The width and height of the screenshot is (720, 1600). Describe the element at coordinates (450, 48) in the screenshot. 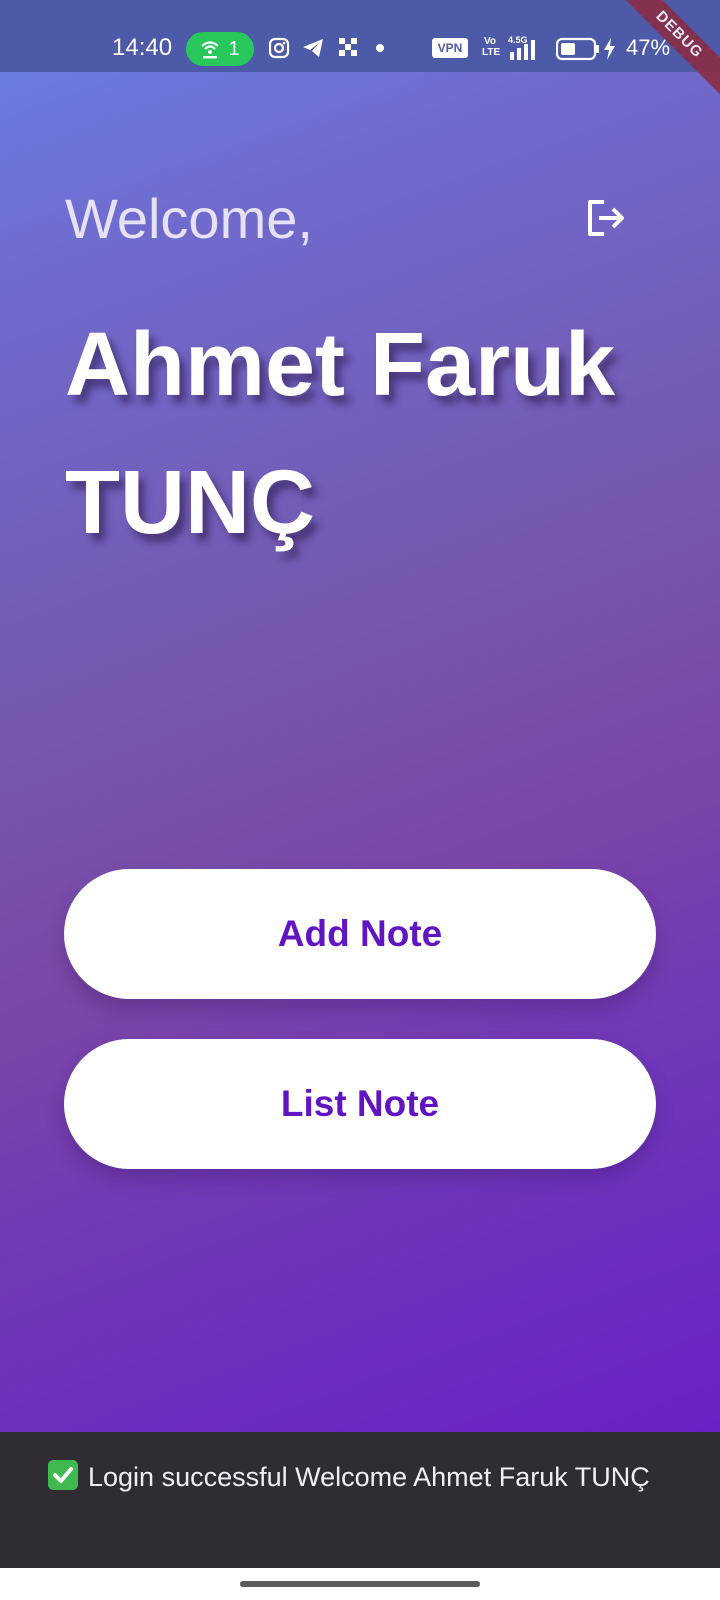

I see `vpn-badge: VPN` at that location.